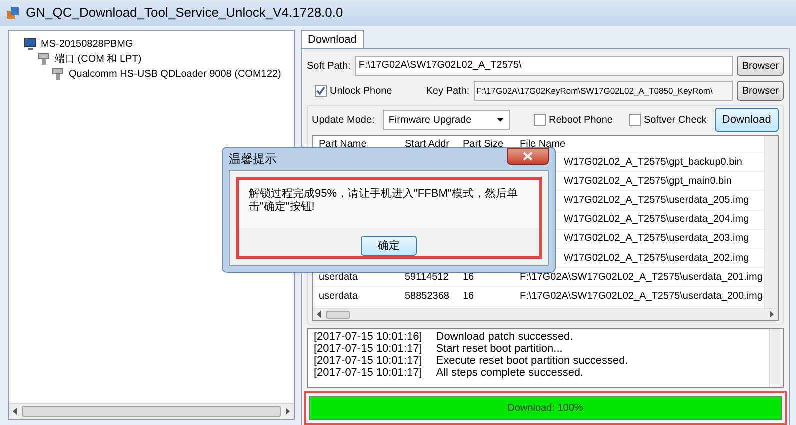 This screenshot has width=796, height=425. What do you see at coordinates (653, 162) in the screenshot?
I see `table-cell: W17G02L02_A_T2575\gpt_backup0.bin` at bounding box center [653, 162].